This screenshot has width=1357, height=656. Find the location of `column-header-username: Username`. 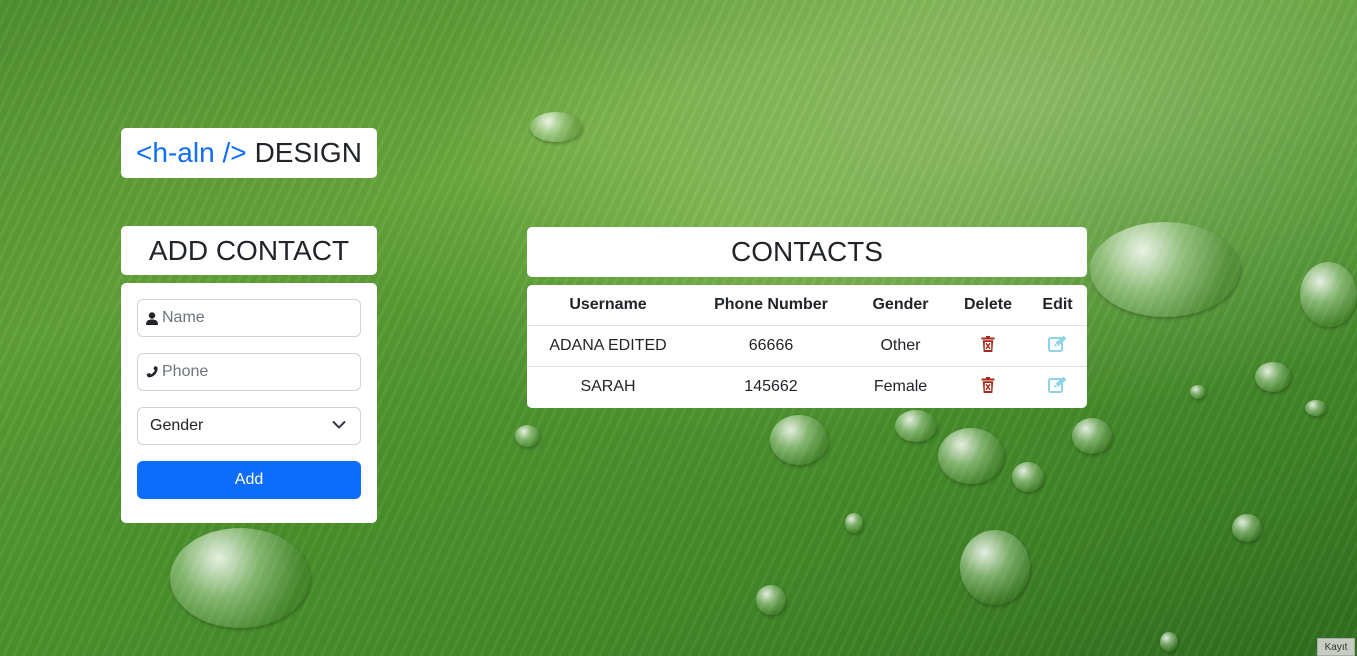

column-header-username: Username is located at coordinates (608, 305).